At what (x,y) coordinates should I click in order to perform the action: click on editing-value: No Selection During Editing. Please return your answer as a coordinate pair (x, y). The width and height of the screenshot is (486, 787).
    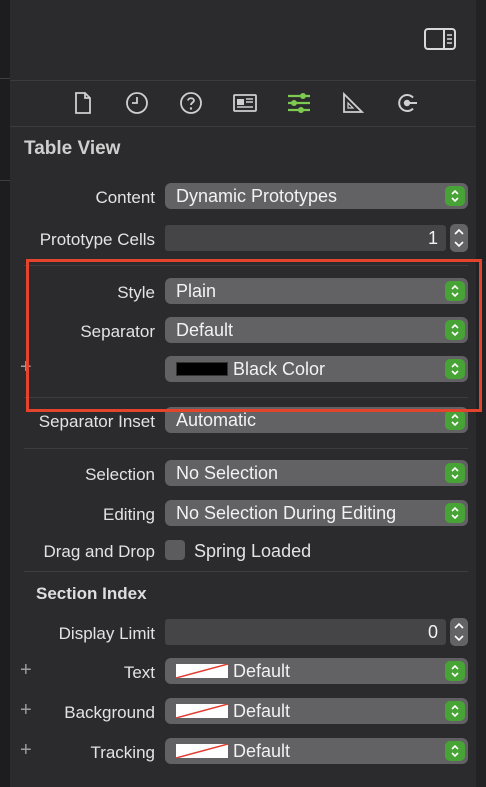
    Looking at the image, I should click on (286, 513).